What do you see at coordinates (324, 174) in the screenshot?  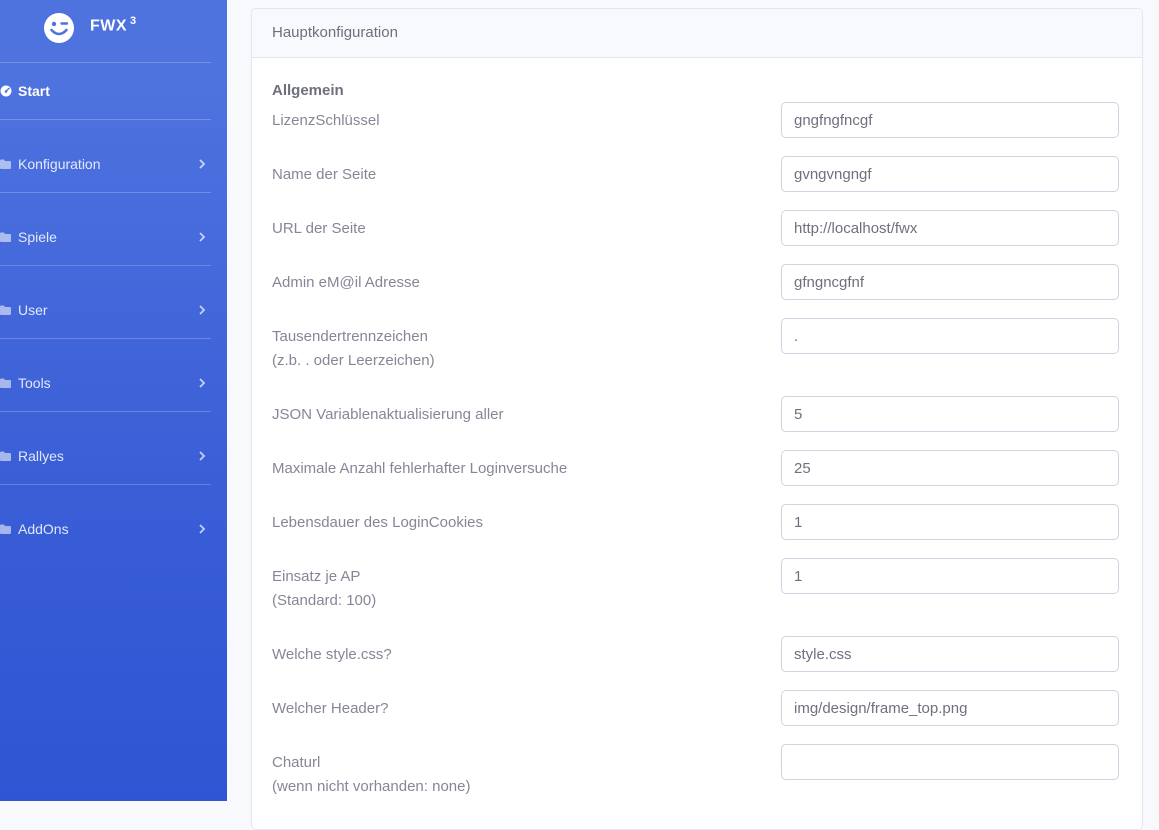 I see `field-label-site-name: Name der Seite` at bounding box center [324, 174].